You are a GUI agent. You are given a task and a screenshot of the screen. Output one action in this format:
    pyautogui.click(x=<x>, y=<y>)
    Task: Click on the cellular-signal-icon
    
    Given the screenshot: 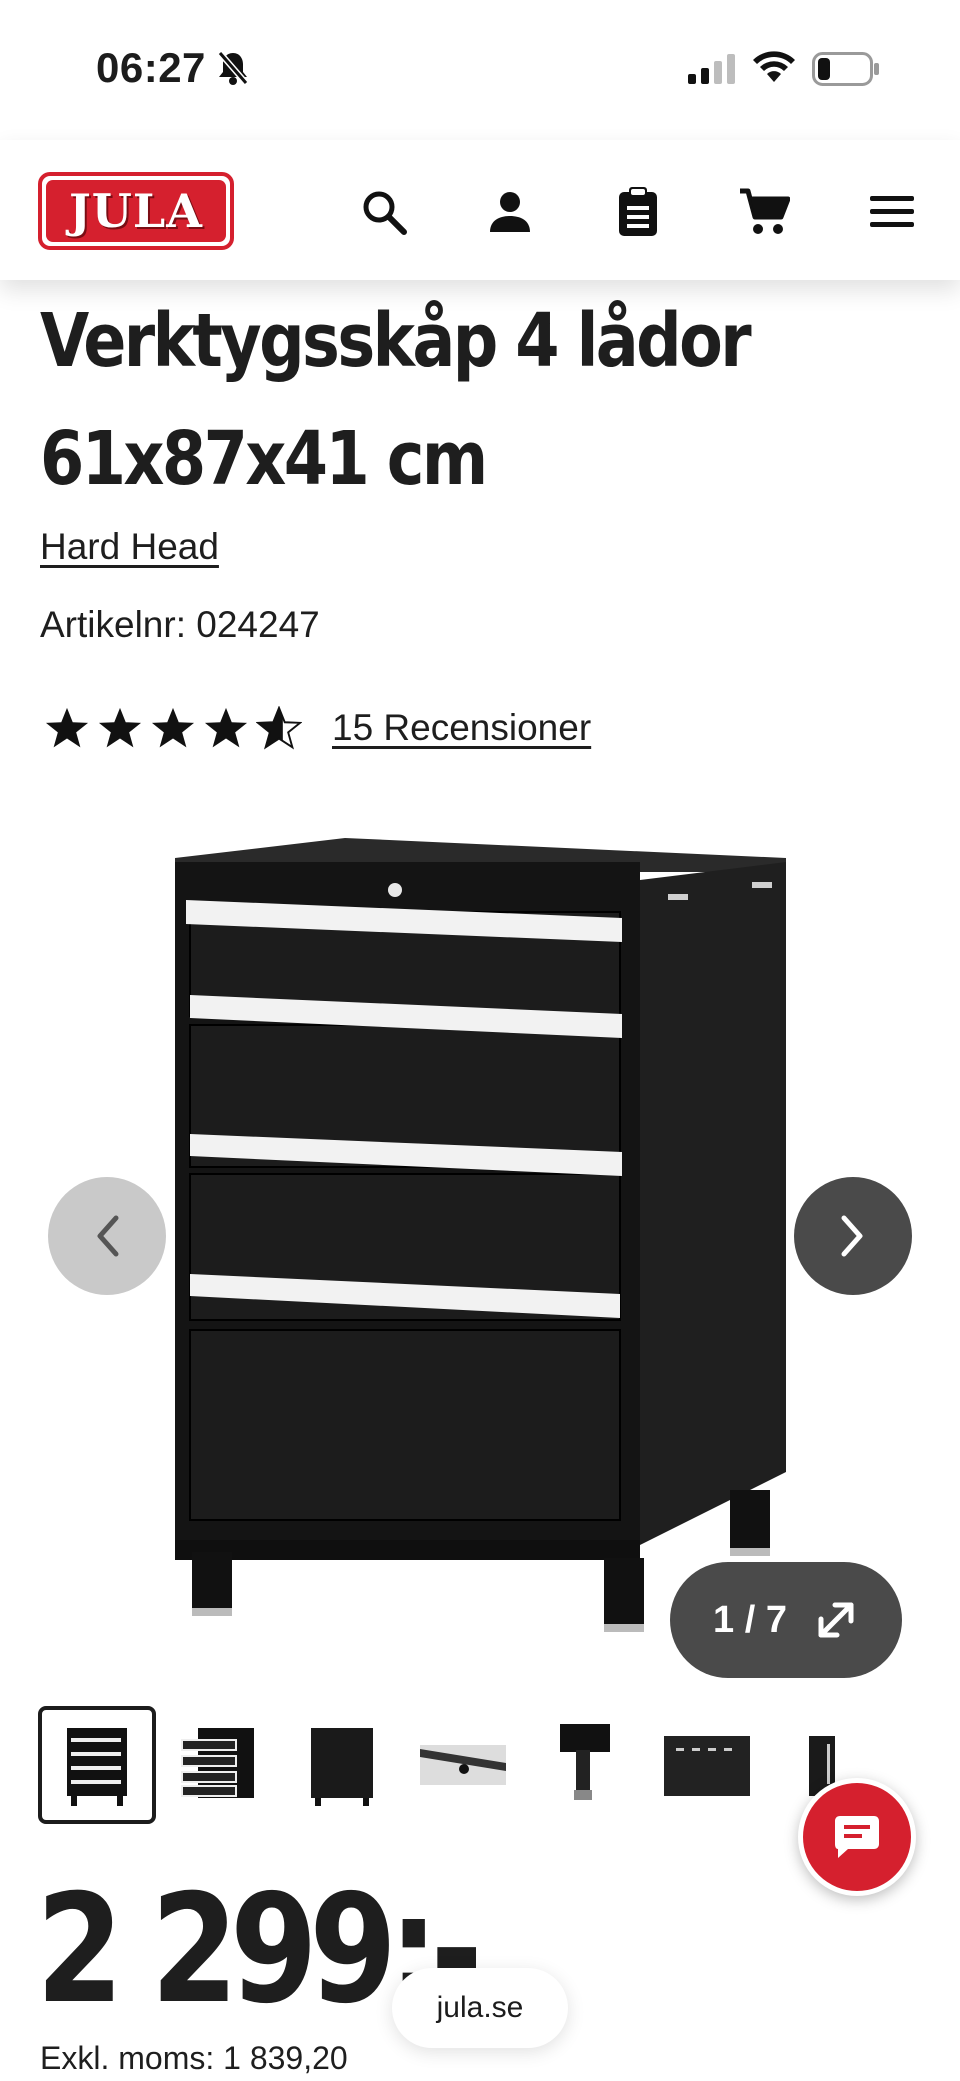 What is the action you would take?
    pyautogui.click(x=713, y=71)
    